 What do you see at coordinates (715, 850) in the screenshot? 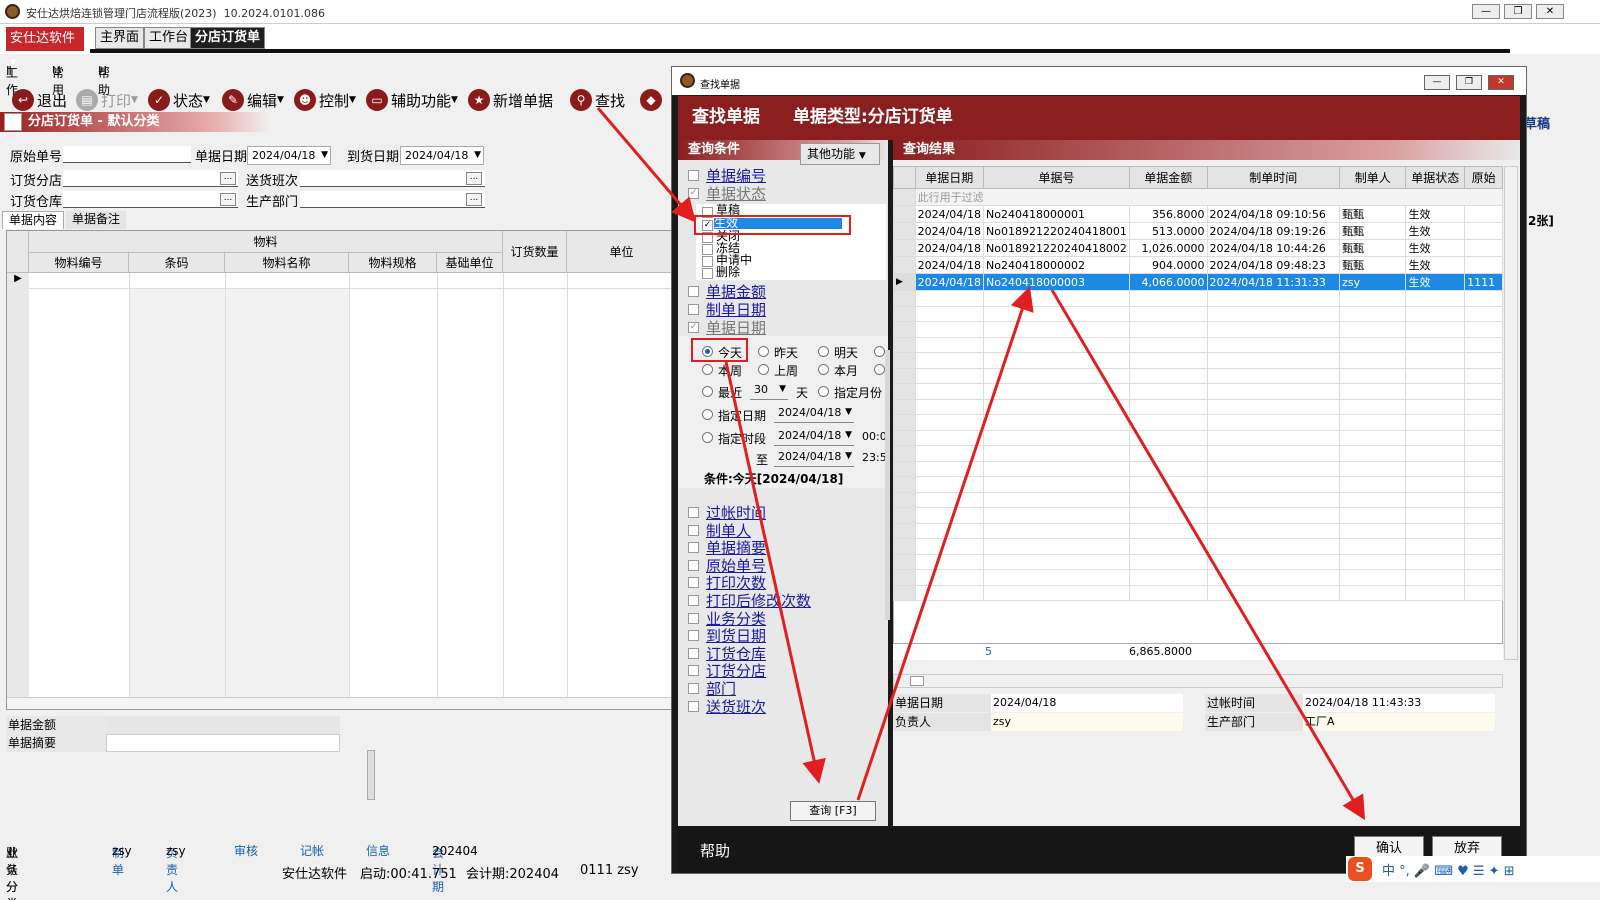
I see `help-link: 帮助` at bounding box center [715, 850].